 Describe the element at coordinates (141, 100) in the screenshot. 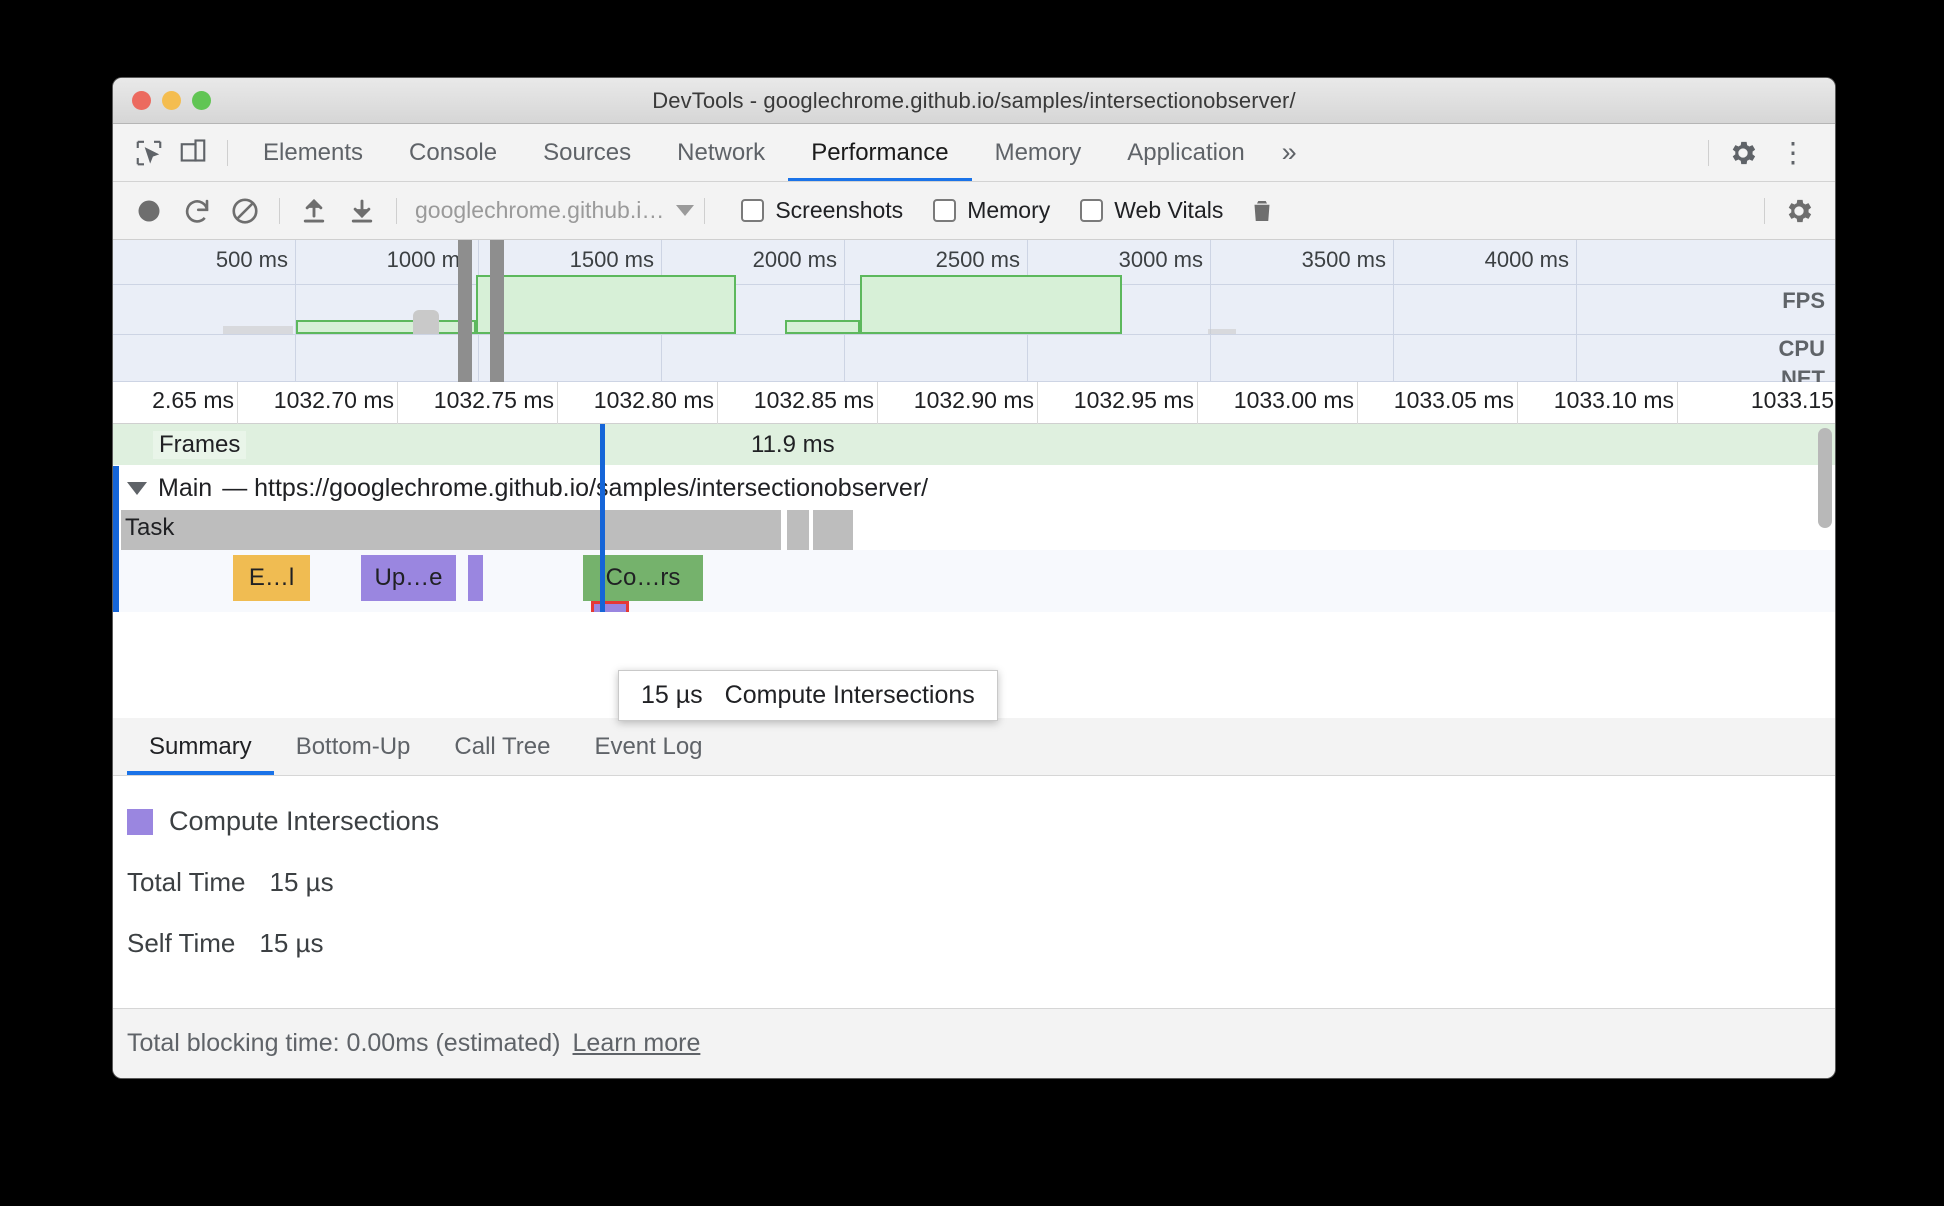

I see `close-button` at that location.